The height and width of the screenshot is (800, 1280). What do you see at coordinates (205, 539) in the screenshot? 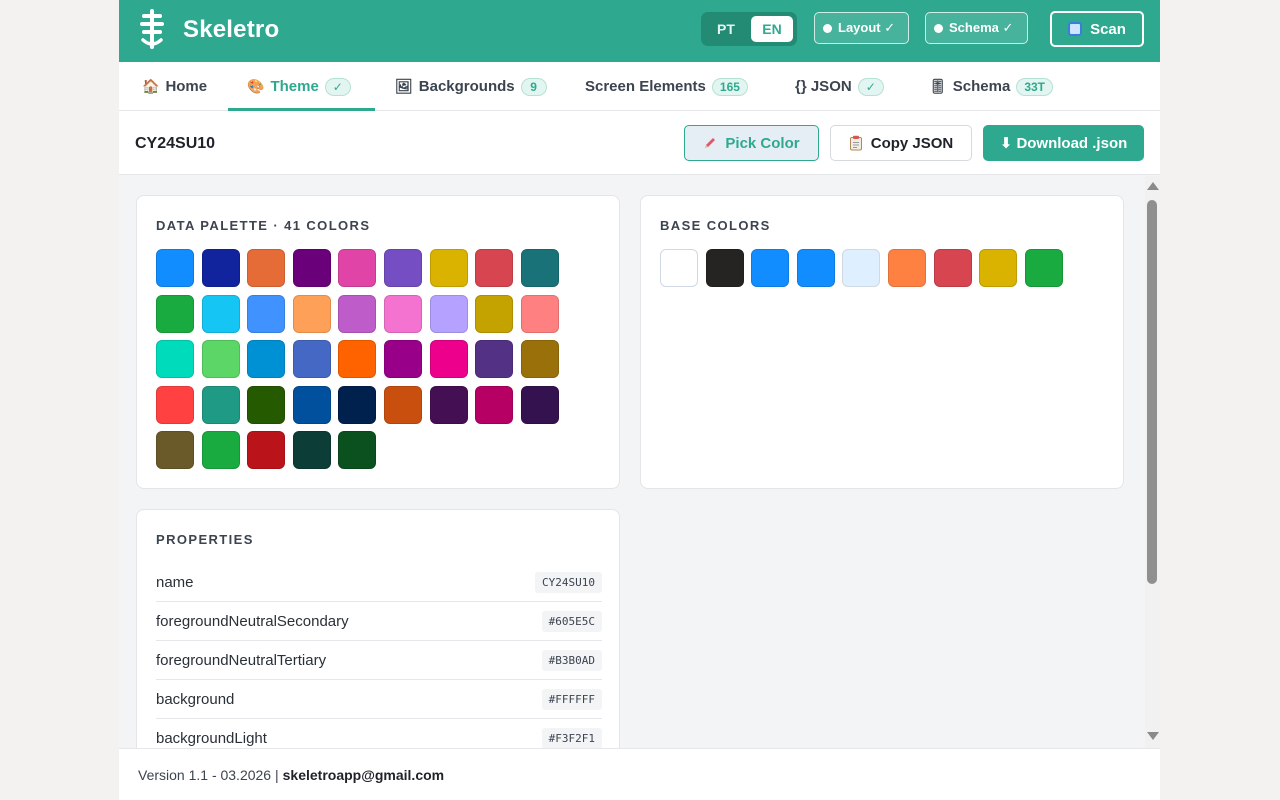
I see `properties-title: PROPERTIES` at bounding box center [205, 539].